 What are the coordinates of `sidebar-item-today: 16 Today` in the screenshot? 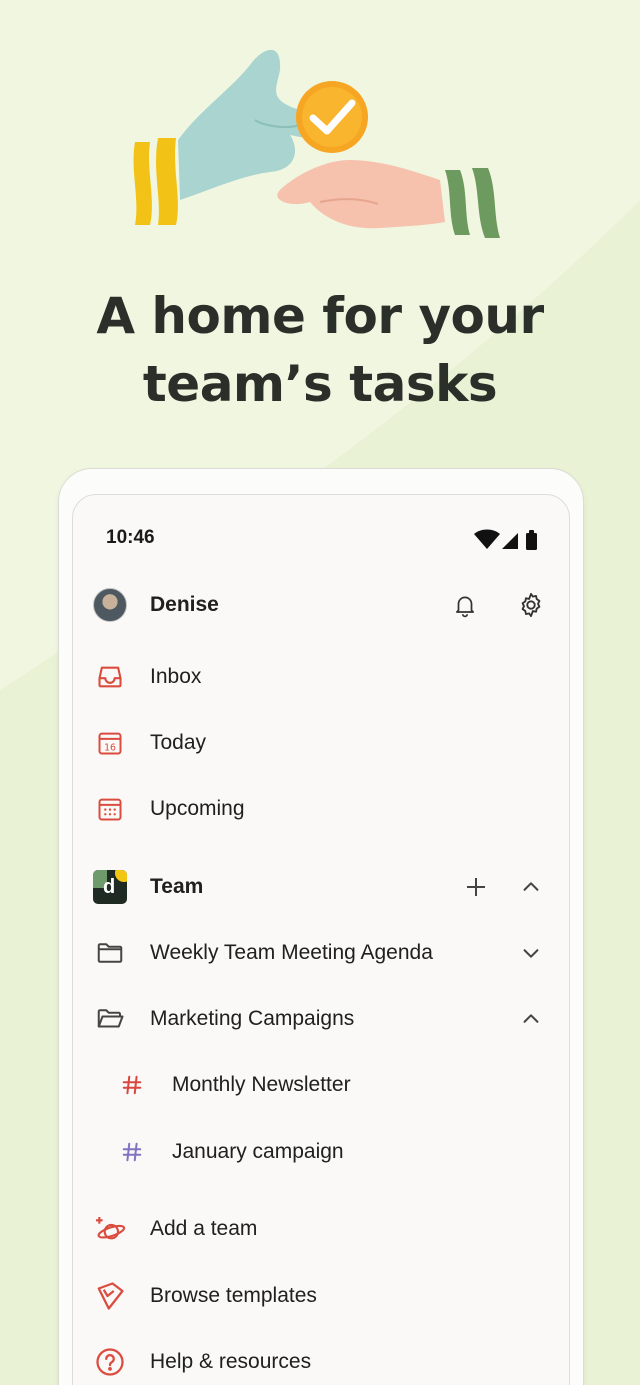 It's located at (325, 743).